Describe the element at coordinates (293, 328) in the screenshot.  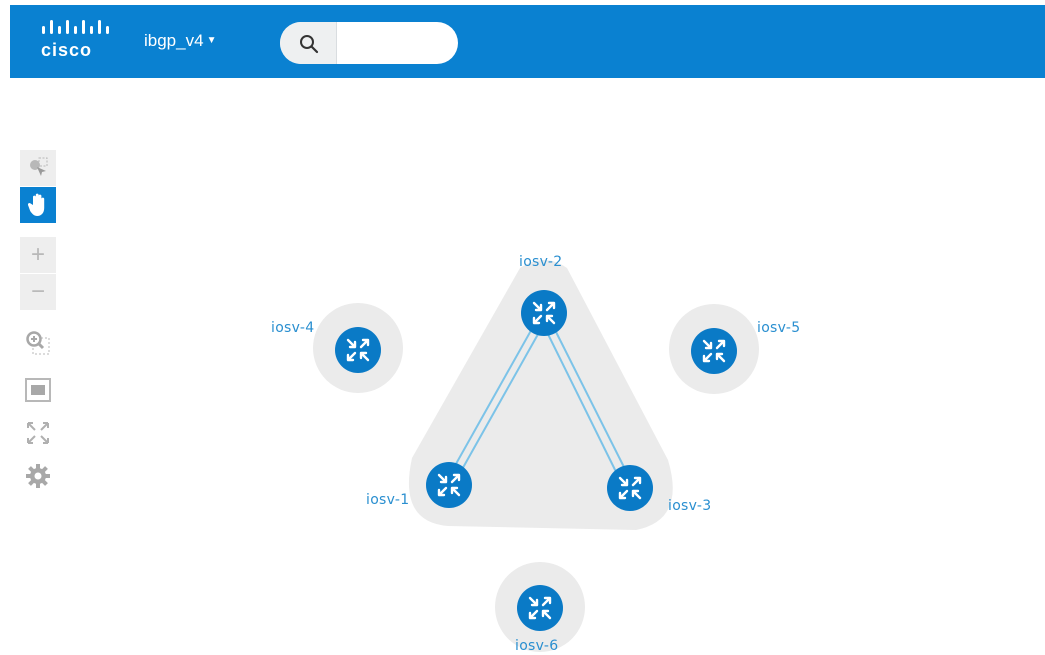
I see `node-label-iosv-4: iosv-4` at that location.